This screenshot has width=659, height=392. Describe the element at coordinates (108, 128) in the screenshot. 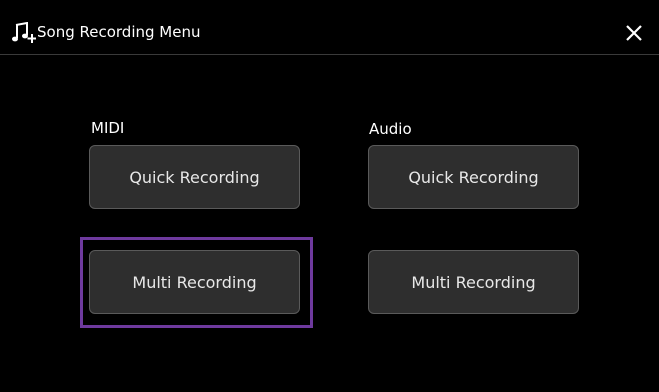

I see `midi-section-label: MIDI` at that location.